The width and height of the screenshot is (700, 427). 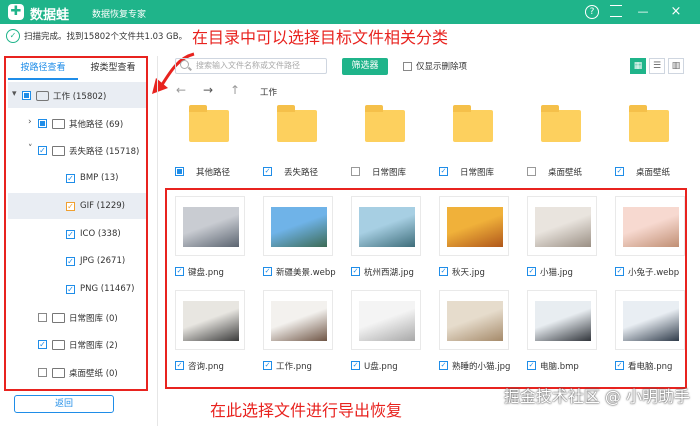 What do you see at coordinates (157, 241) in the screenshot?
I see `pane-divider` at bounding box center [157, 241].